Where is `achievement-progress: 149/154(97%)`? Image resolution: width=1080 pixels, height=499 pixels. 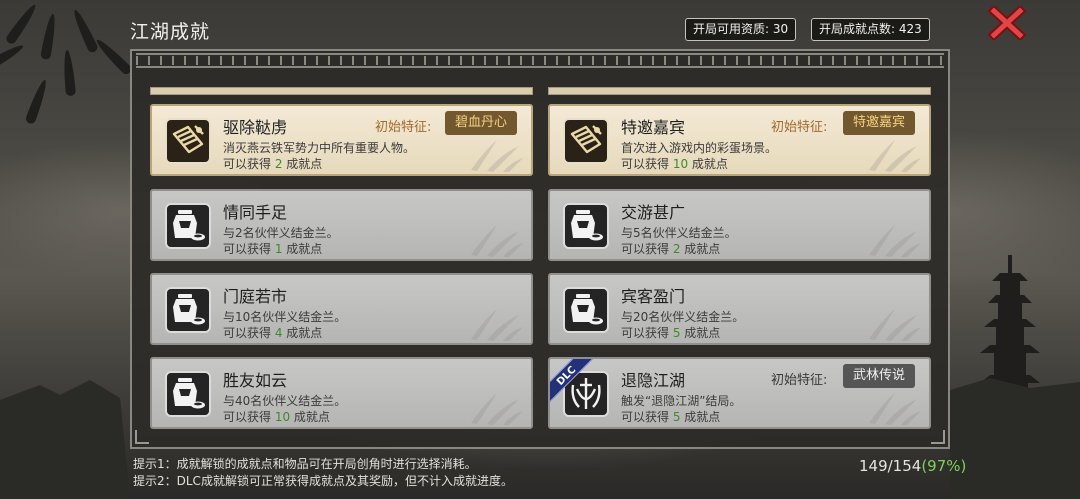 achievement-progress: 149/154(97%) is located at coordinates (912, 466).